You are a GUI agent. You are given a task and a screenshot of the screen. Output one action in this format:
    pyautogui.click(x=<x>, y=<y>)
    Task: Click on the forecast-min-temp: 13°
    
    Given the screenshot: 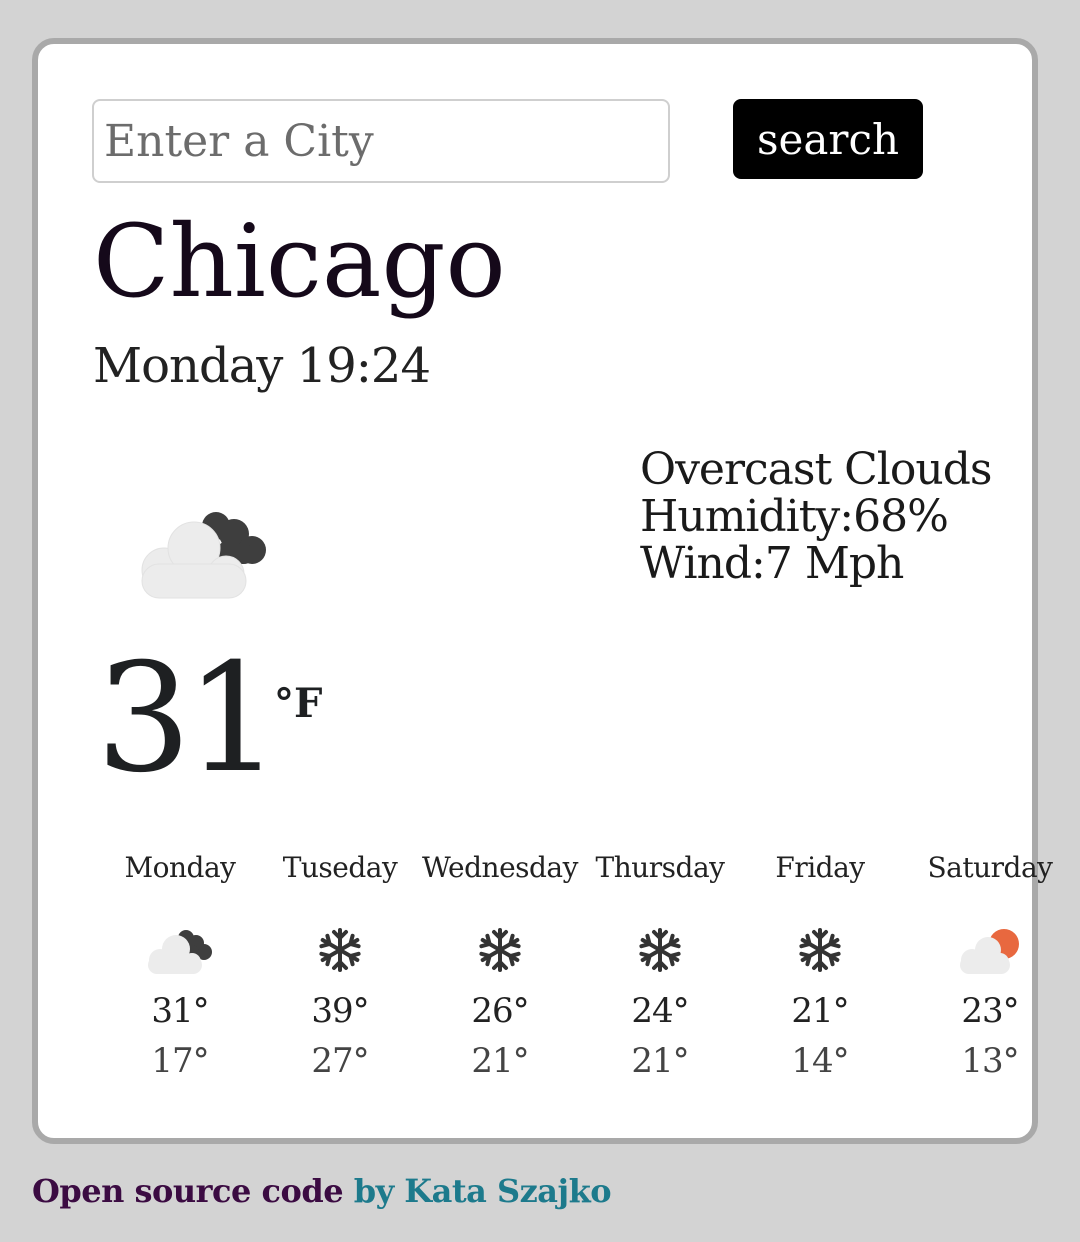 What is the action you would take?
    pyautogui.click(x=990, y=1061)
    